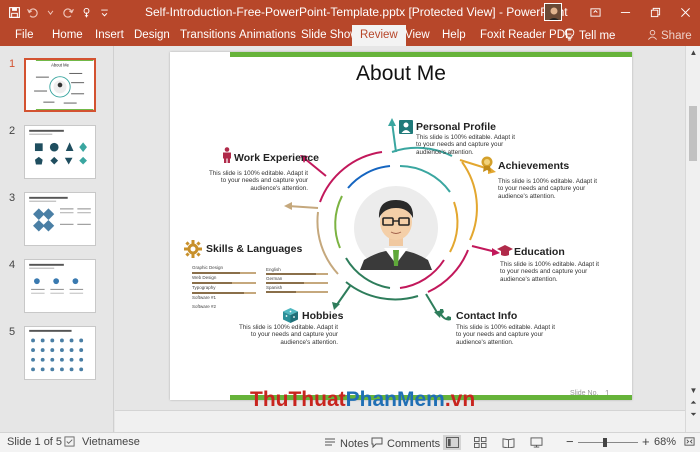  What do you see at coordinates (254, 249) in the screenshot?
I see `skills-languages-title: Skills & Languages` at bounding box center [254, 249].